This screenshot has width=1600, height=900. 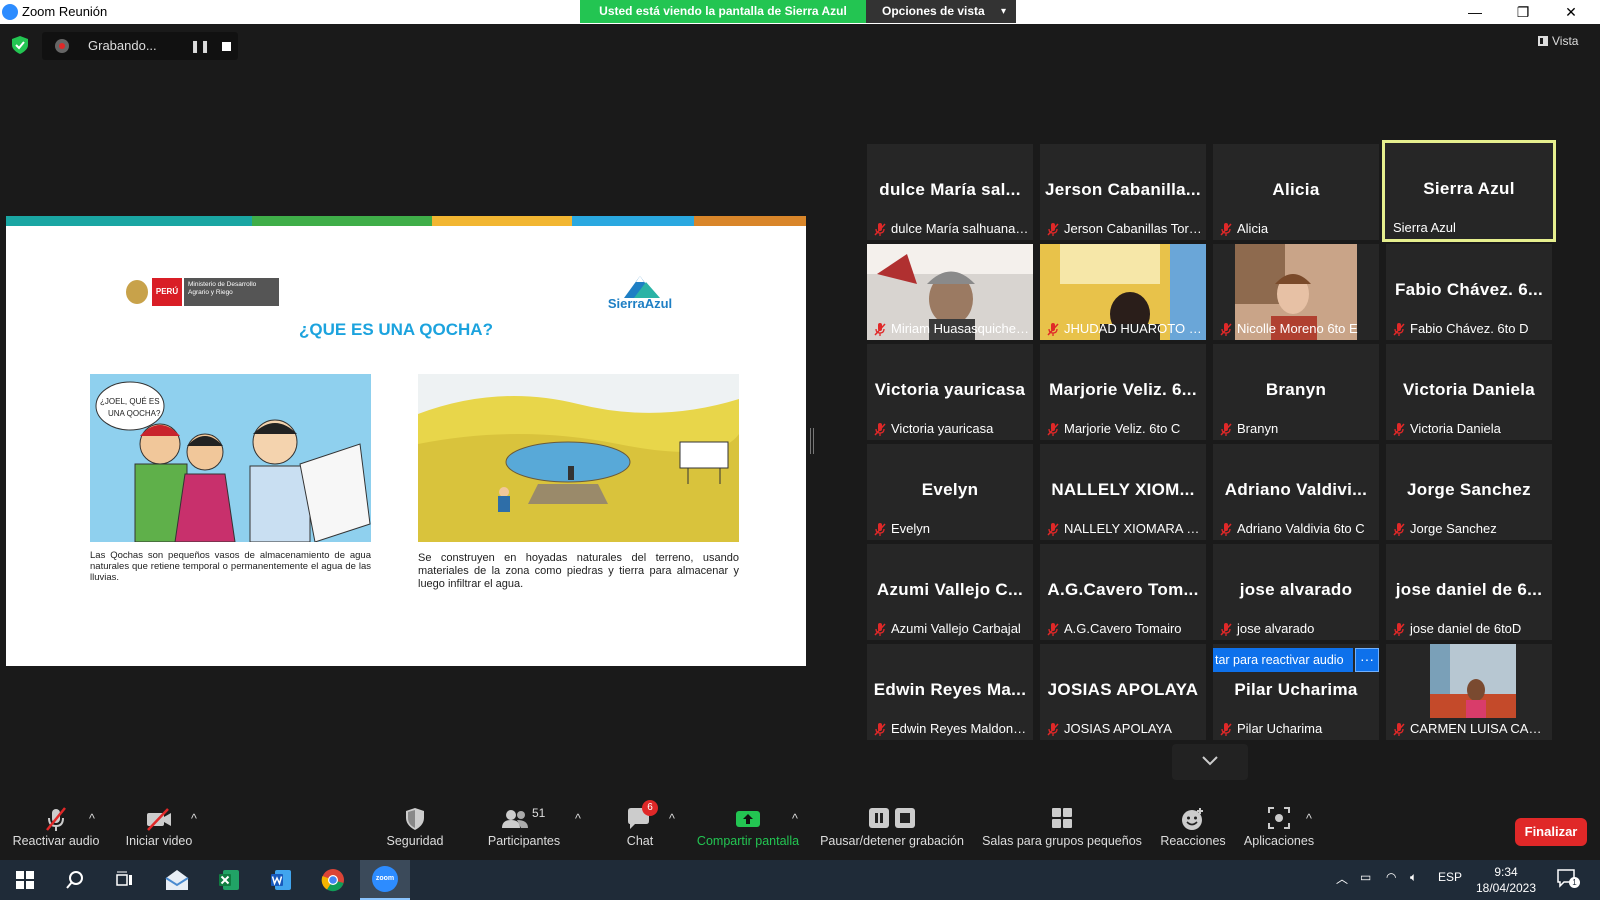 What do you see at coordinates (1506, 880) in the screenshot?
I see `clock: 9:34 18/04/2023` at bounding box center [1506, 880].